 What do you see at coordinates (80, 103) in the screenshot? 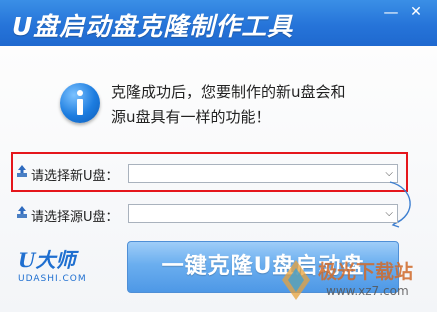
I see `info-icon` at bounding box center [80, 103].